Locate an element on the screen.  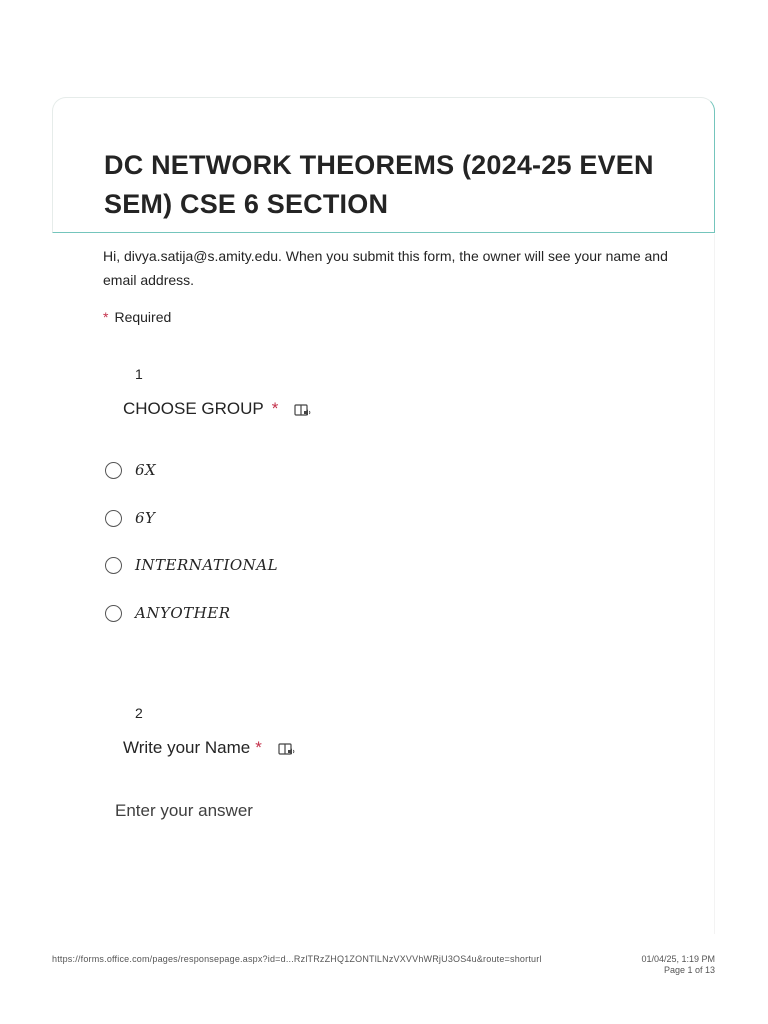
option-label: 6Y is located at coordinates (145, 518).